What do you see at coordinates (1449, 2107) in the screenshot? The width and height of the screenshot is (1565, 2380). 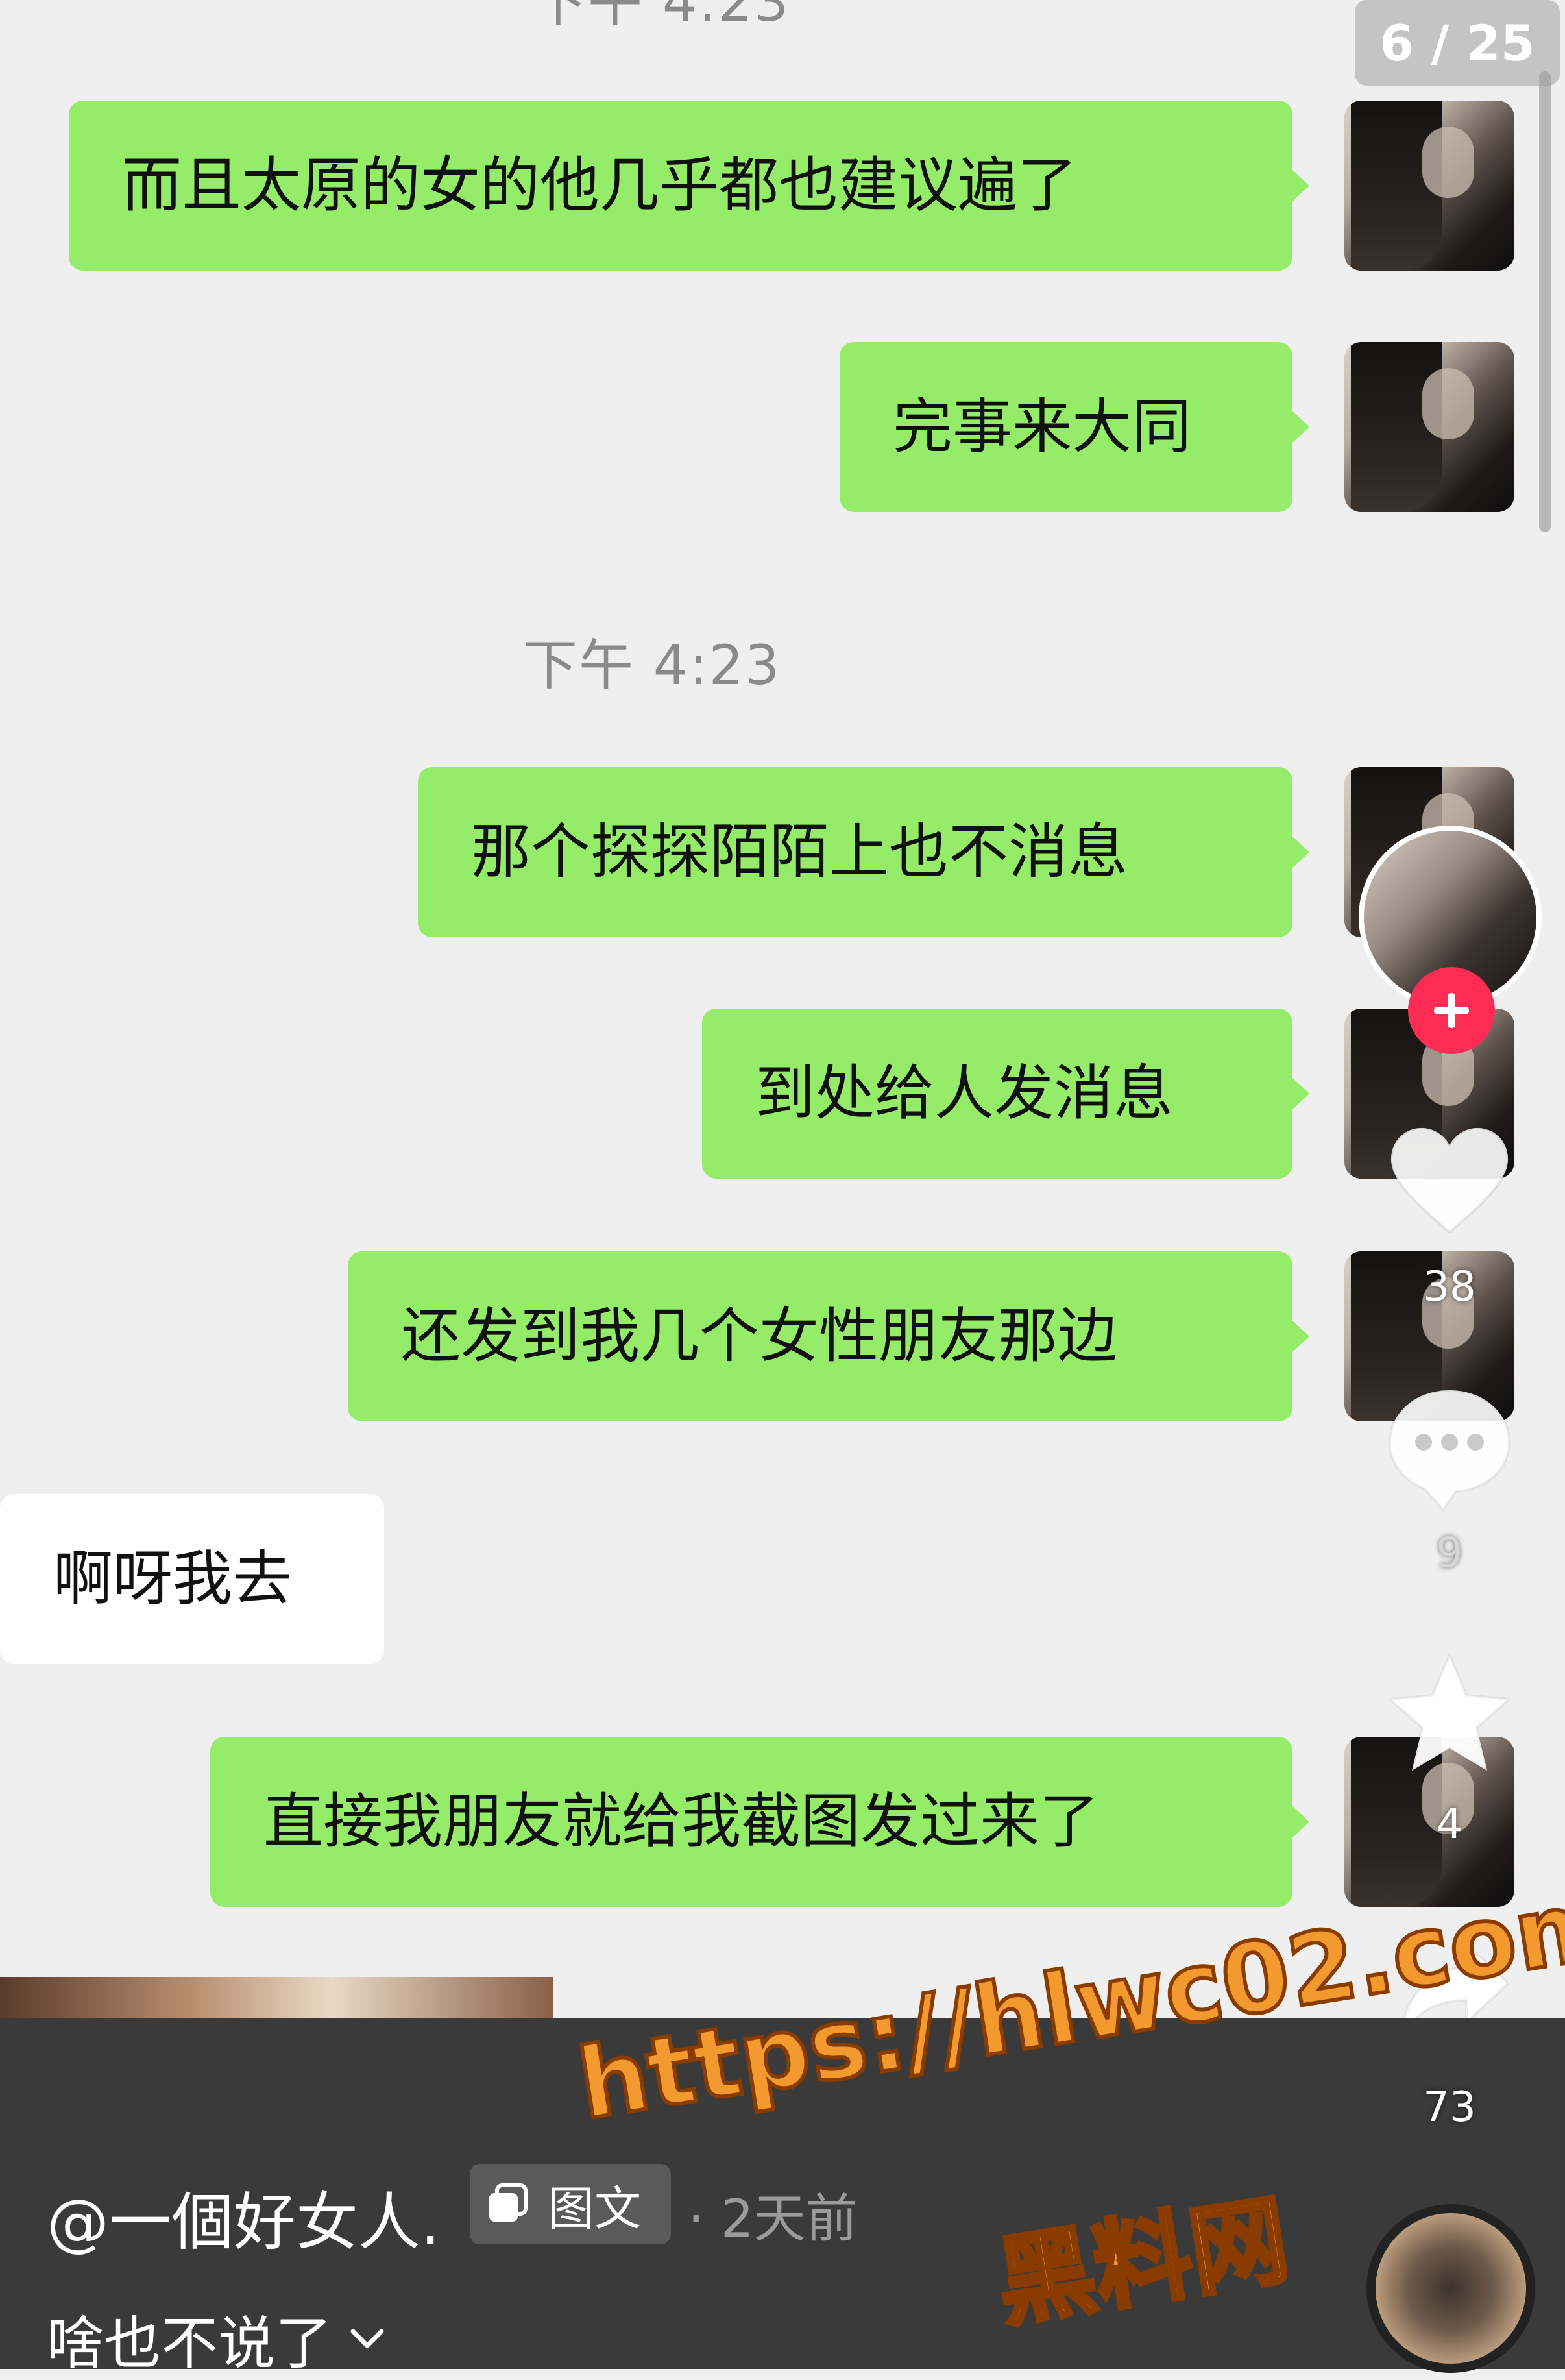 I see `share-count: 73` at bounding box center [1449, 2107].